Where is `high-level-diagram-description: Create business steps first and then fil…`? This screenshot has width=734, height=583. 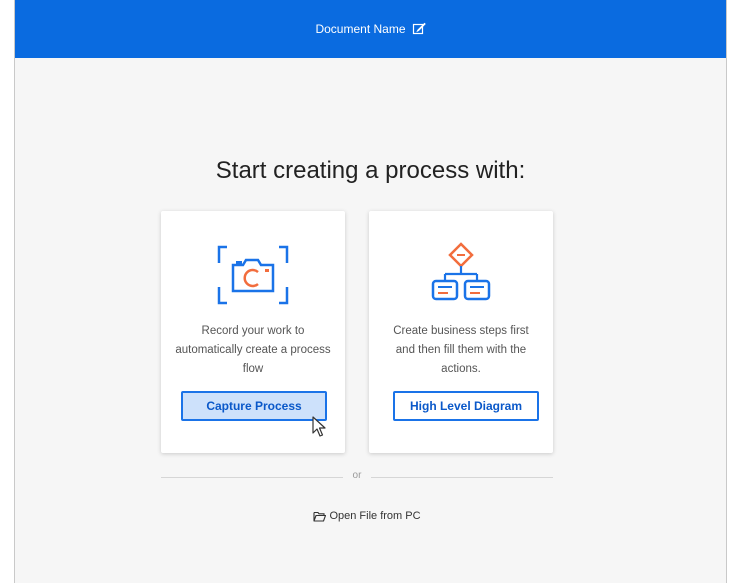 high-level-diagram-description: Create business steps first and then fil… is located at coordinates (461, 350).